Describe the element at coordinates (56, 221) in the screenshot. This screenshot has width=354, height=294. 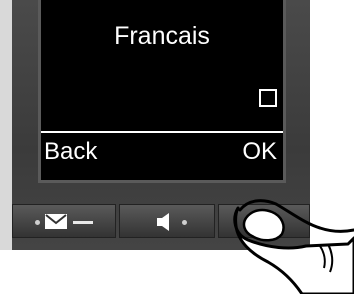
I see `envelope-icon` at that location.